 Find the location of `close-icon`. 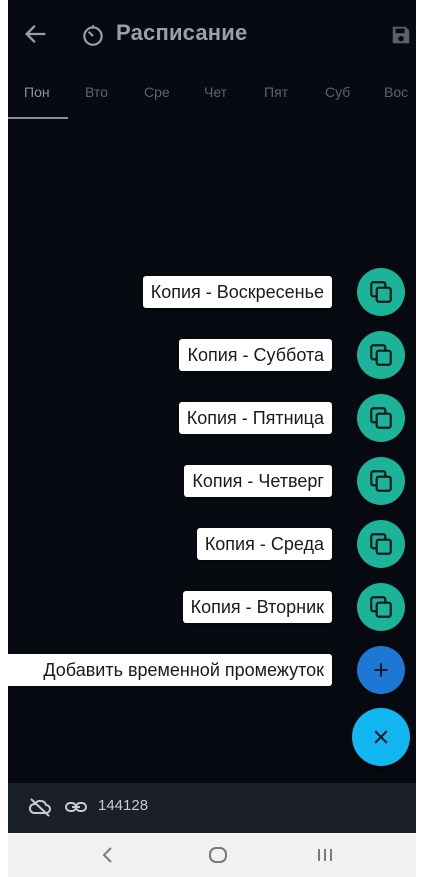

close-icon is located at coordinates (381, 737).